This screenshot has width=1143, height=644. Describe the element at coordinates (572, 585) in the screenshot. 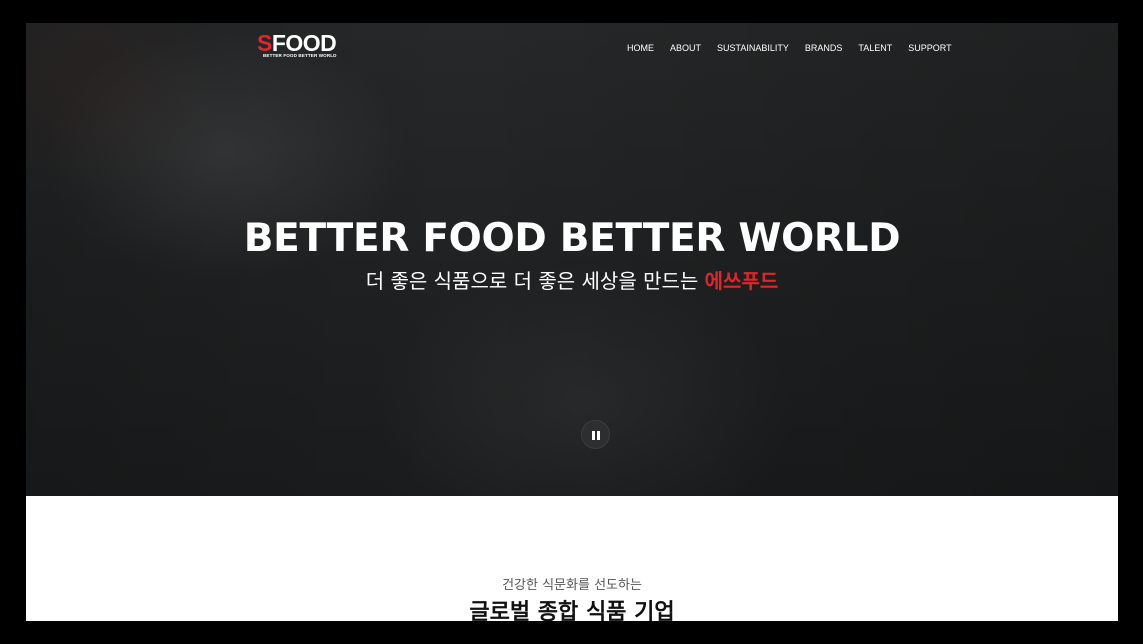

I see `intro-kicker: 건강한 식문화를 선도하는` at that location.